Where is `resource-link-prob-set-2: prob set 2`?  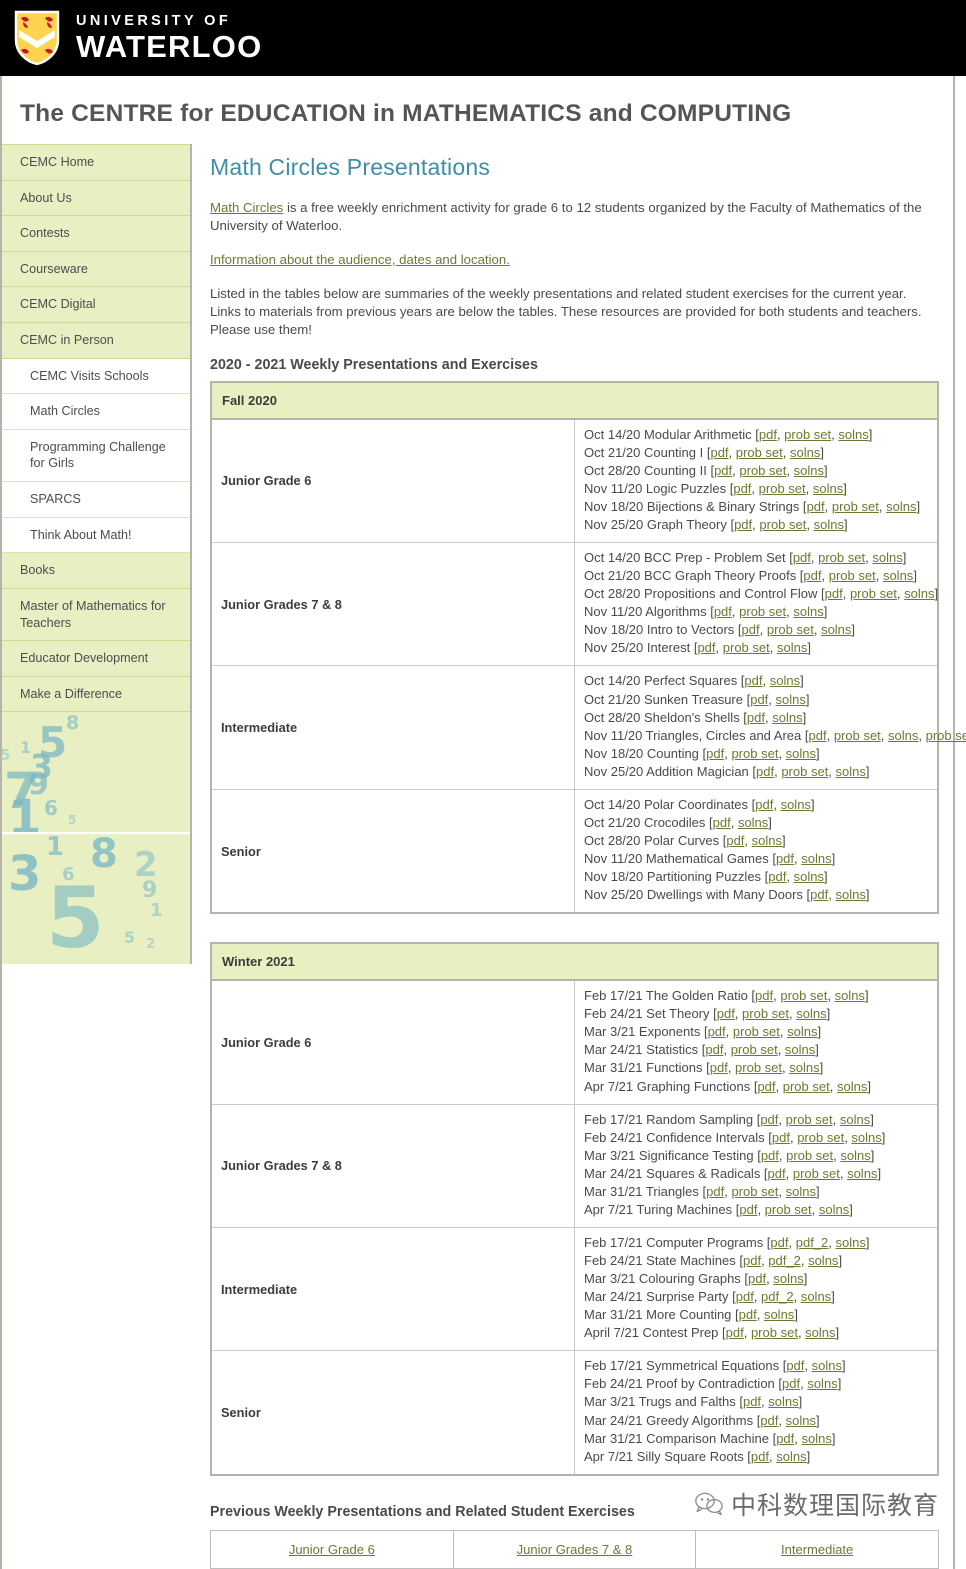
resource-link-prob-set-2: prob set 2 is located at coordinates (946, 735).